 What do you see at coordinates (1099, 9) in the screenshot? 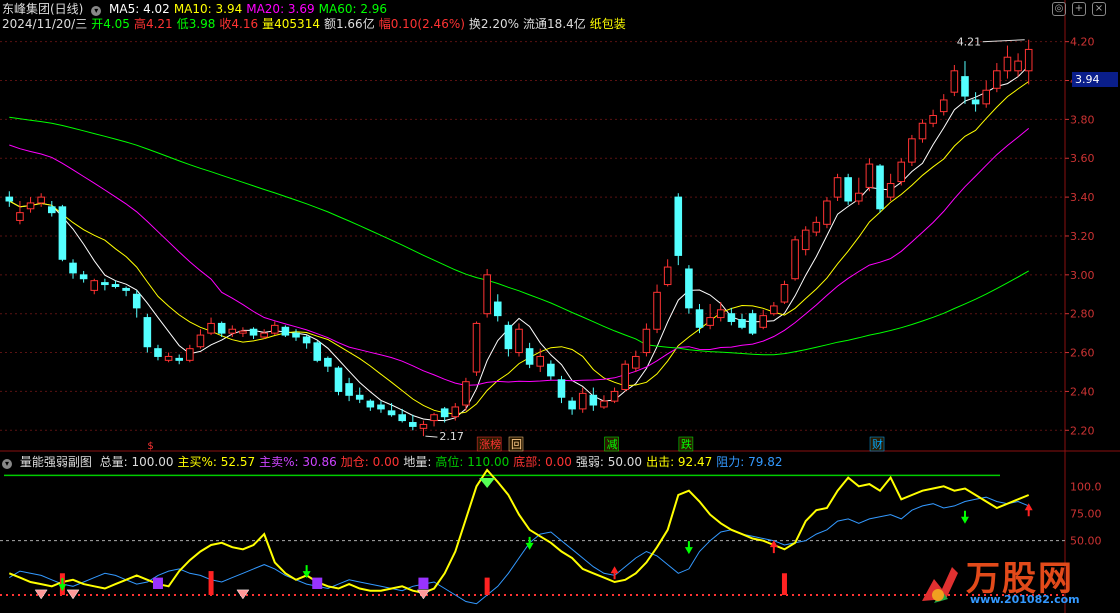
I see `close-icon: ×` at bounding box center [1099, 9].